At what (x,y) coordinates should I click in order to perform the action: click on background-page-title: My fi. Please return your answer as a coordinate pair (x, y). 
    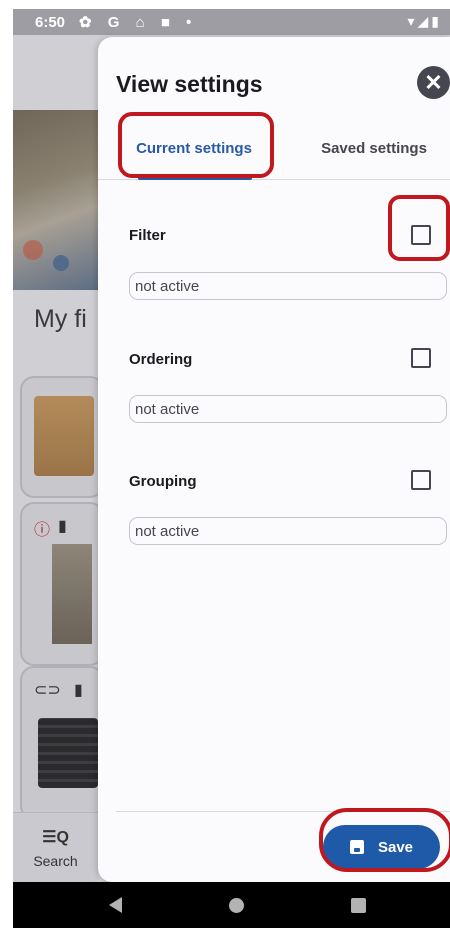
    Looking at the image, I should click on (60, 319).